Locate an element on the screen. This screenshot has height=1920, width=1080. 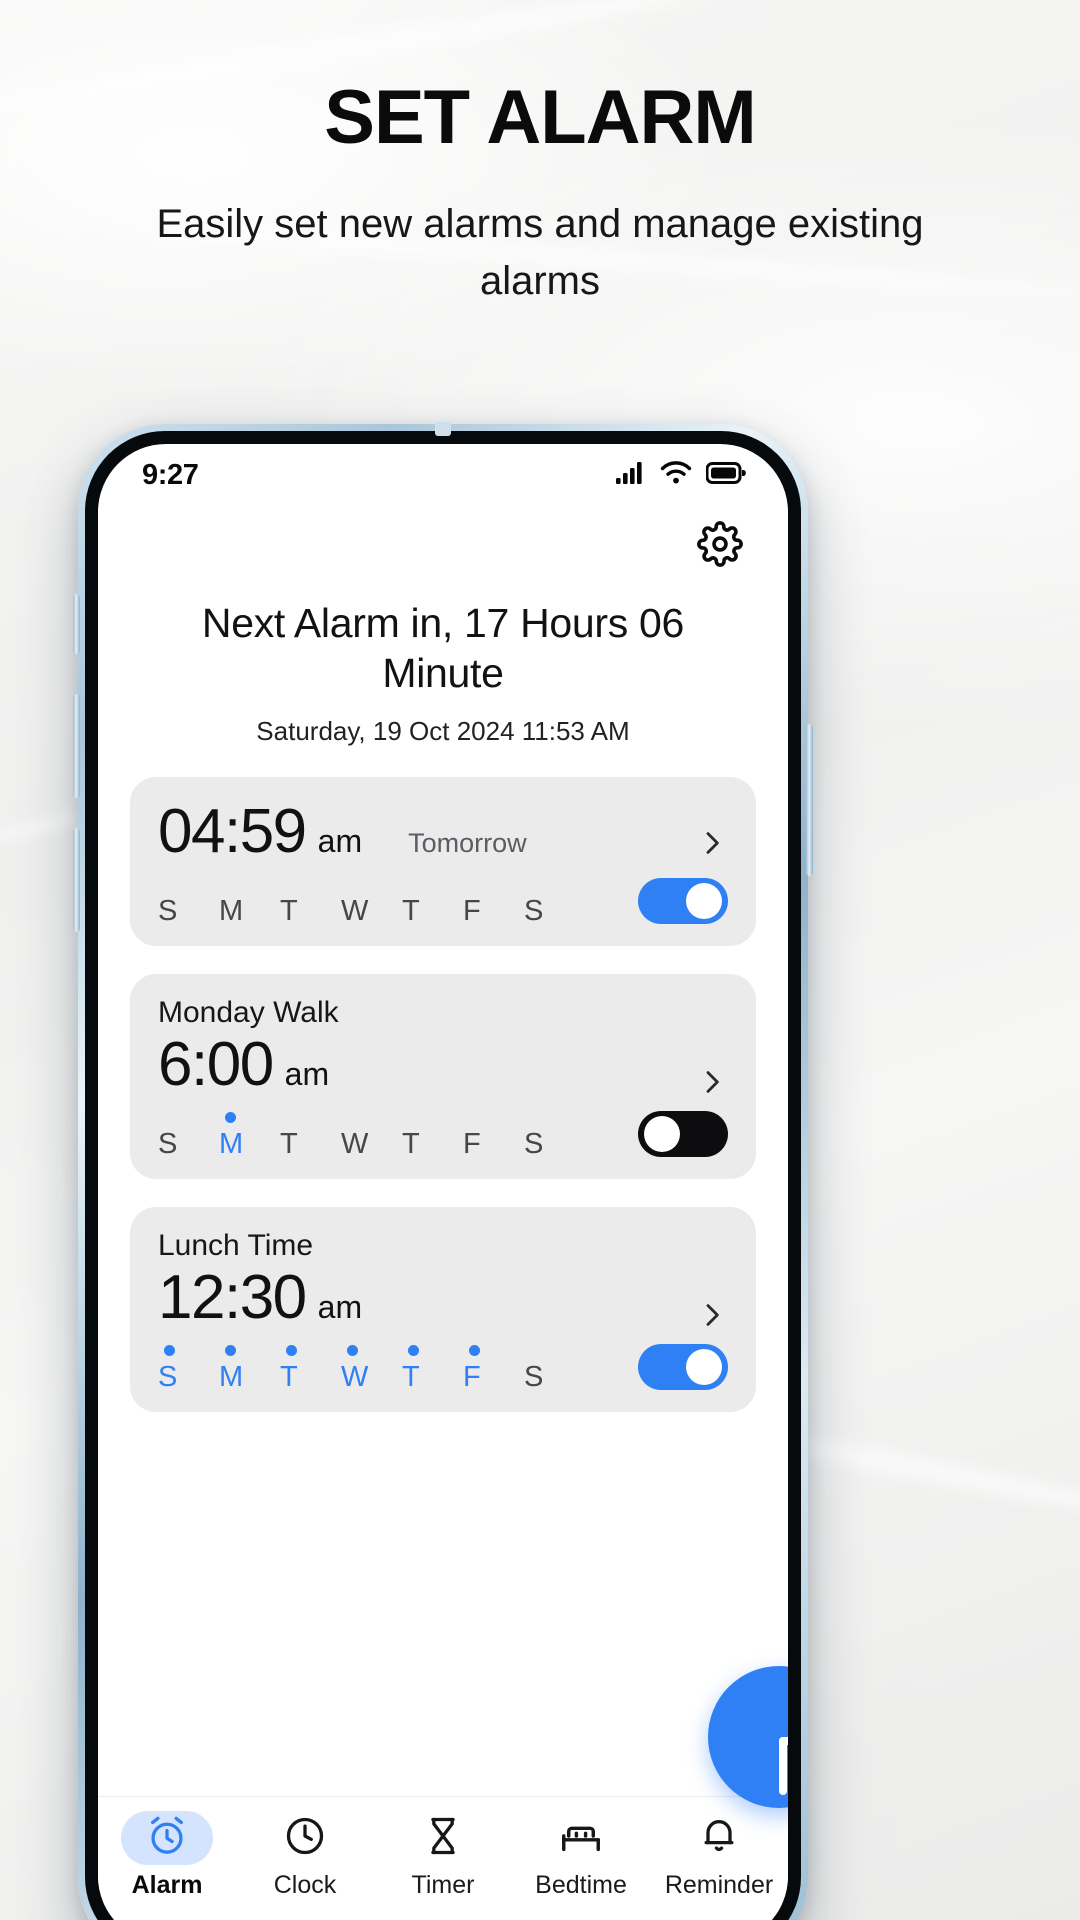
app-header is located at coordinates (443, 539).